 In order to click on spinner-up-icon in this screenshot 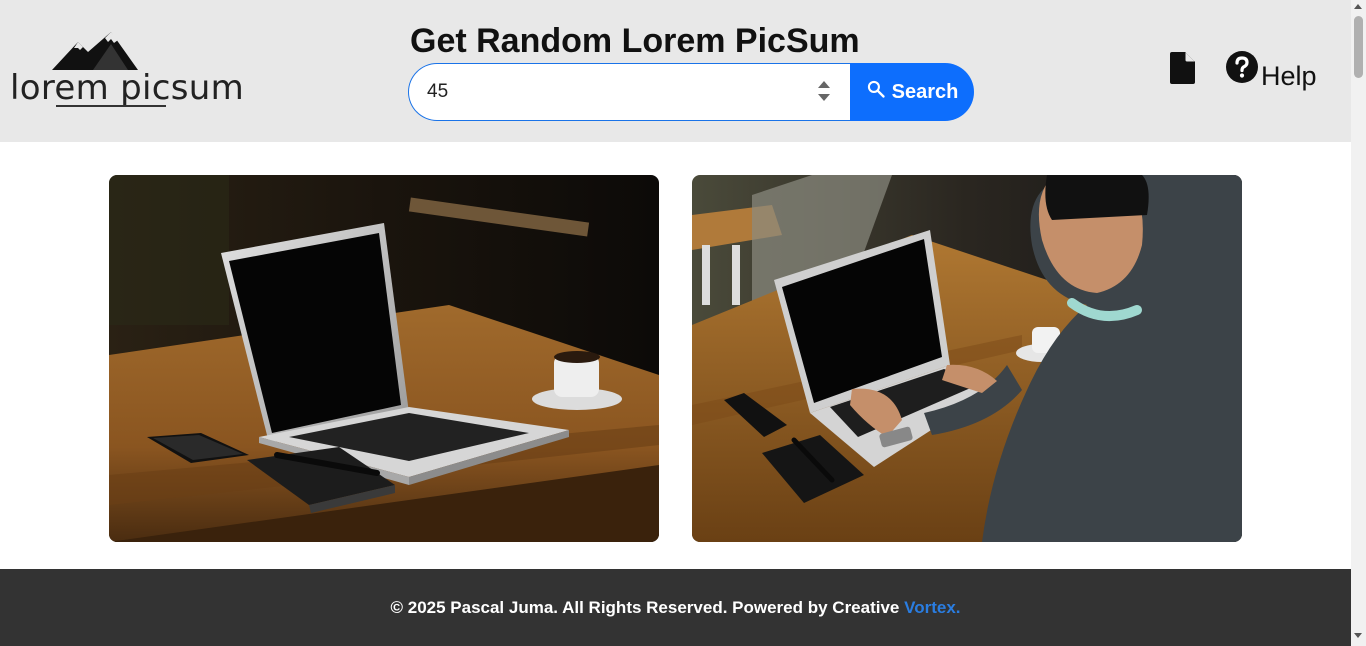, I will do `click(824, 84)`.